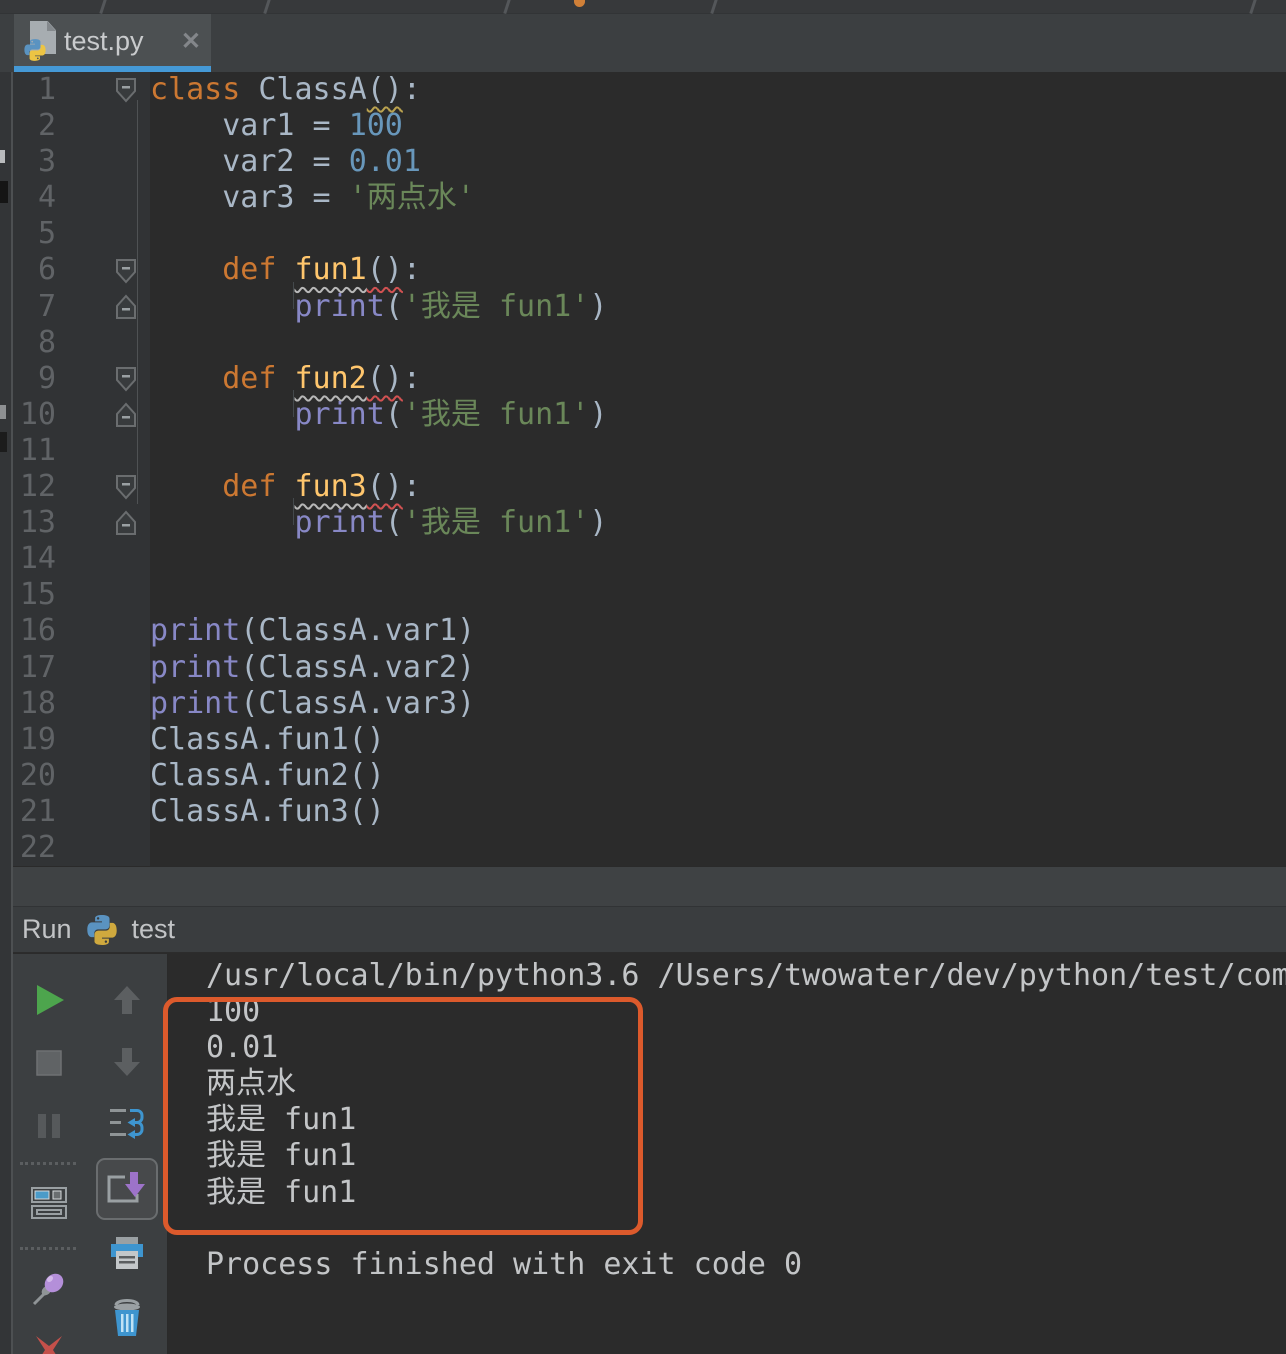  I want to click on rerun-icon, so click(50, 1000).